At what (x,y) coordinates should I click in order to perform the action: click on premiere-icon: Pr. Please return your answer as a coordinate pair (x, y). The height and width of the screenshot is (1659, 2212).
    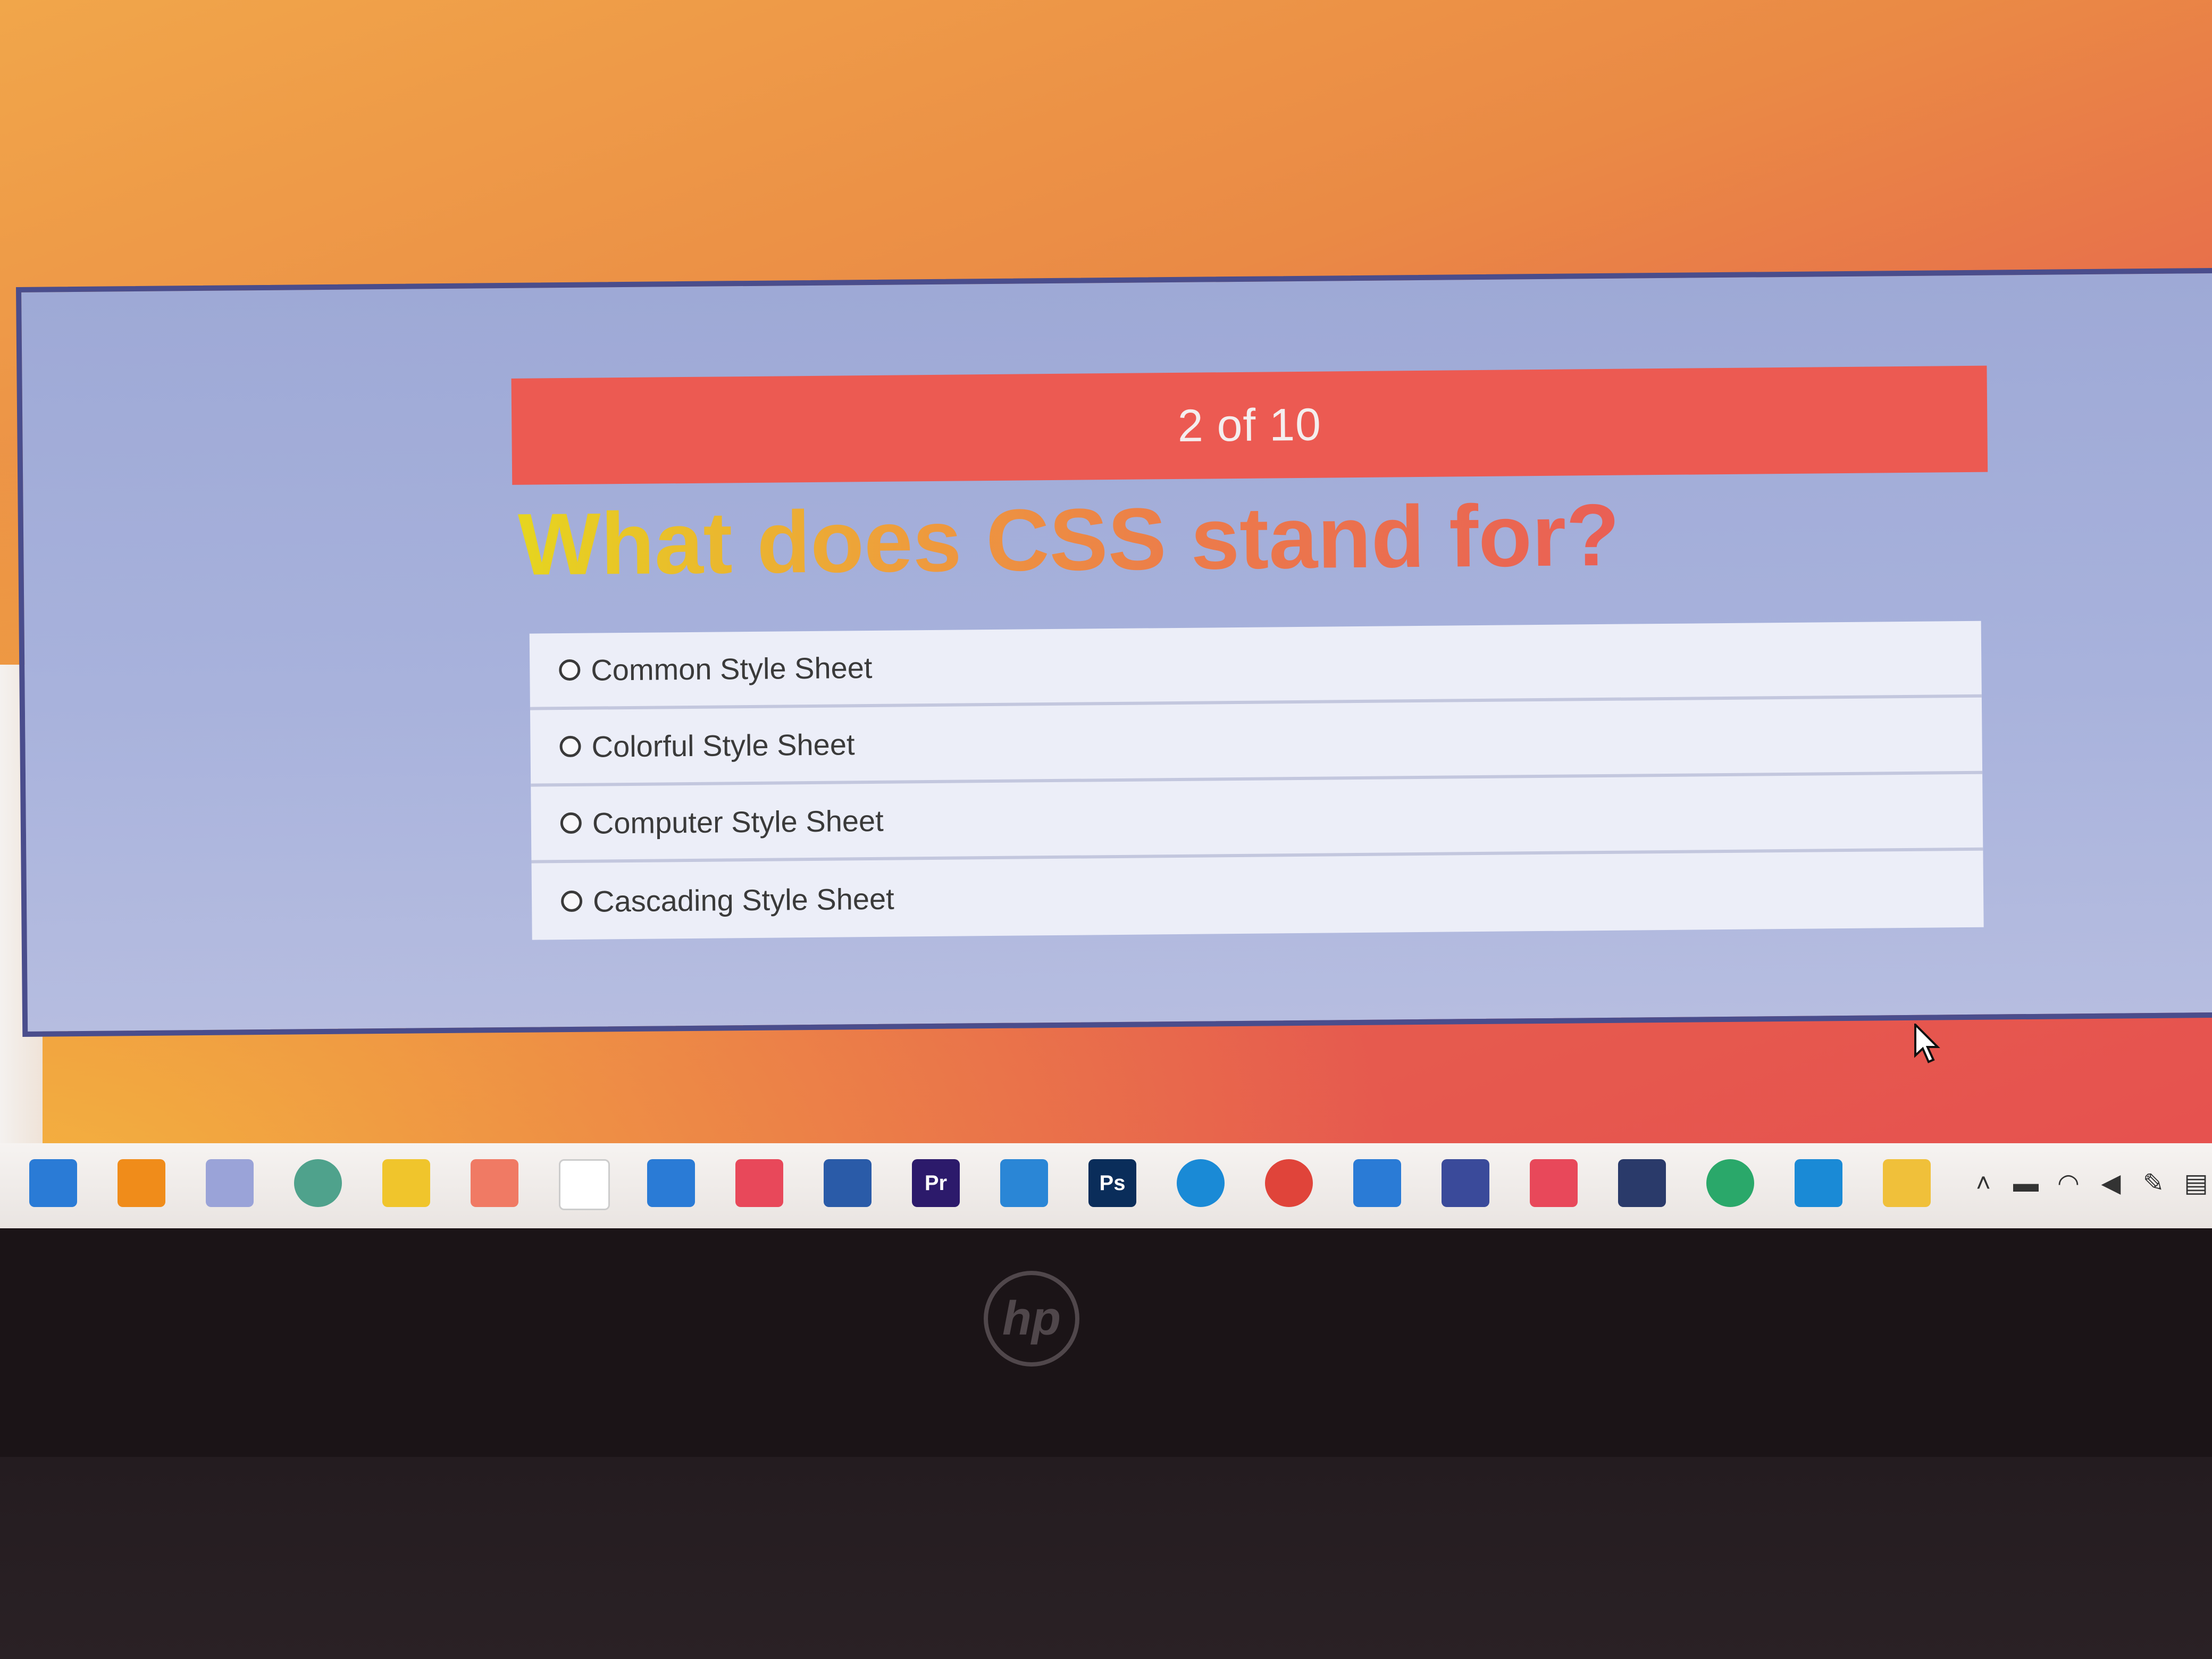
    Looking at the image, I should click on (936, 1183).